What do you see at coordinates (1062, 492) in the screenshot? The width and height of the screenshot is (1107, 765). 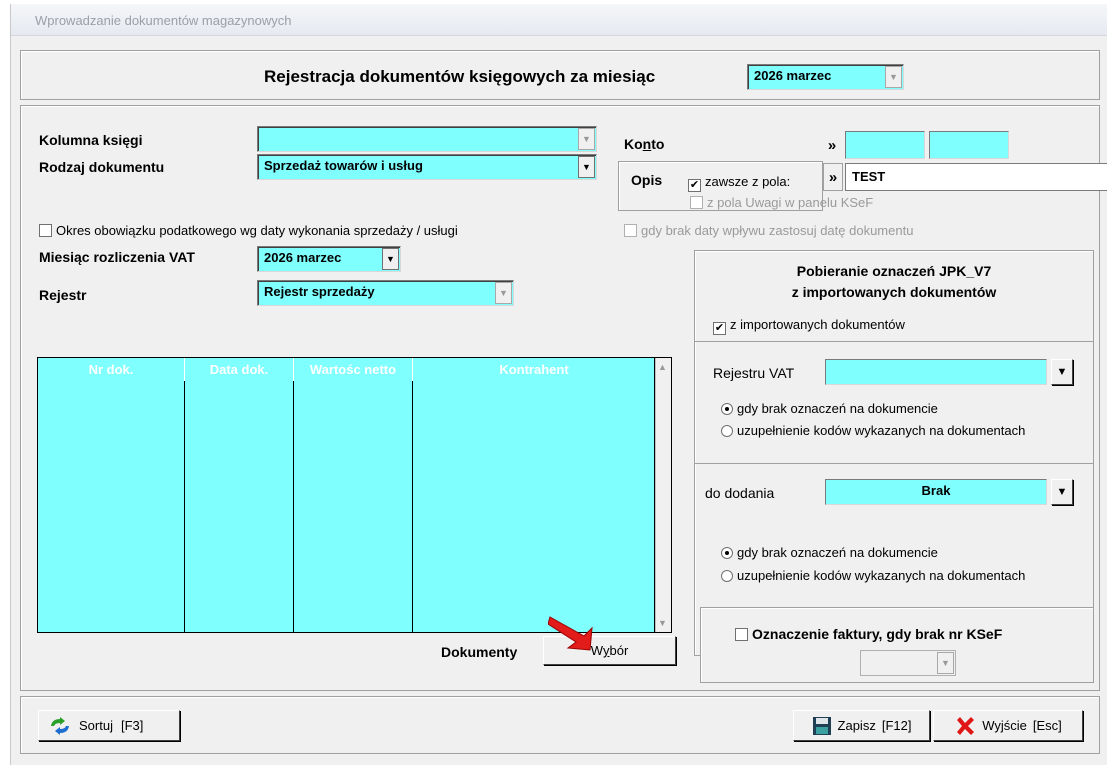 I see `do-dodania-dropdown: ▼` at bounding box center [1062, 492].